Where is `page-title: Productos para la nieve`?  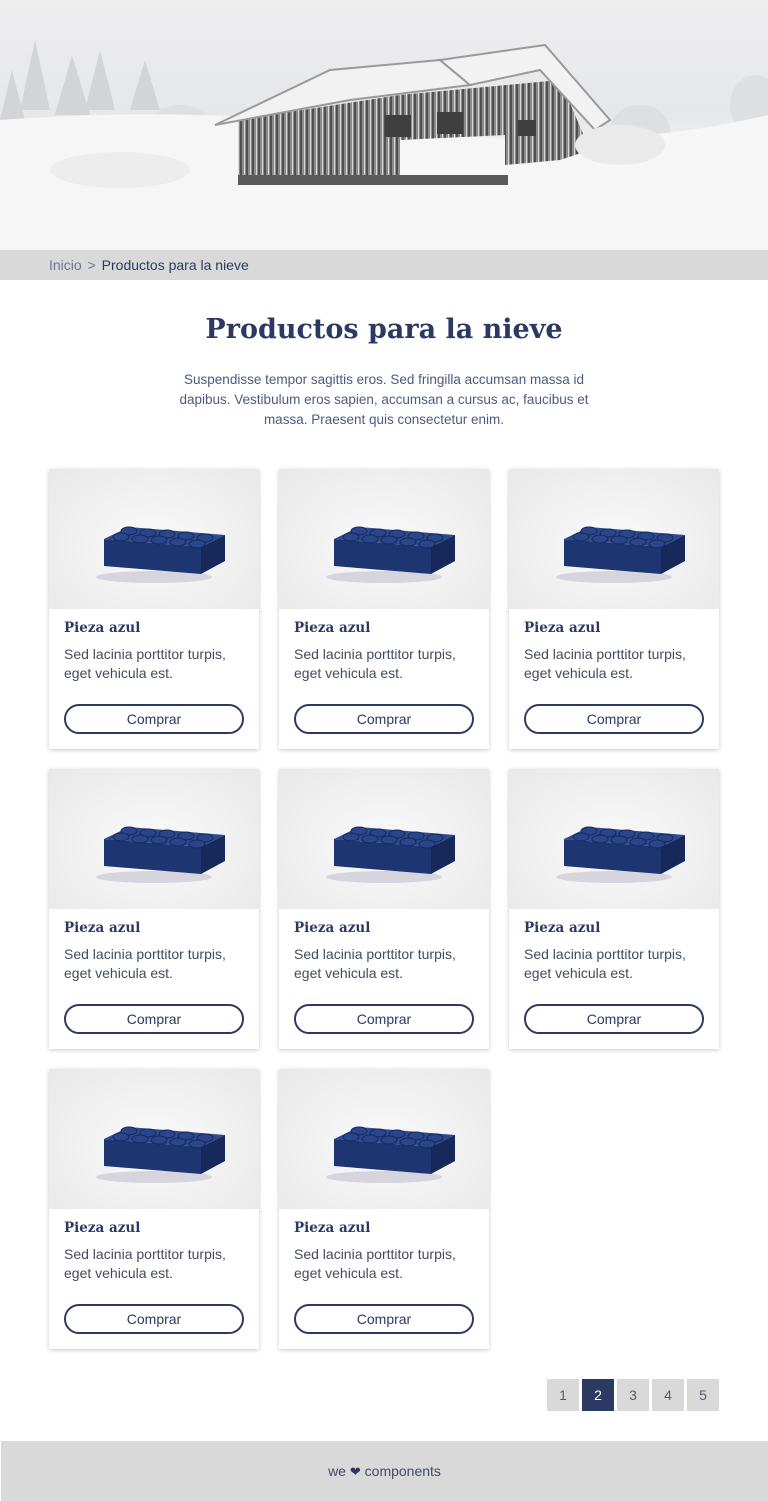 page-title: Productos para la nieve is located at coordinates (384, 329).